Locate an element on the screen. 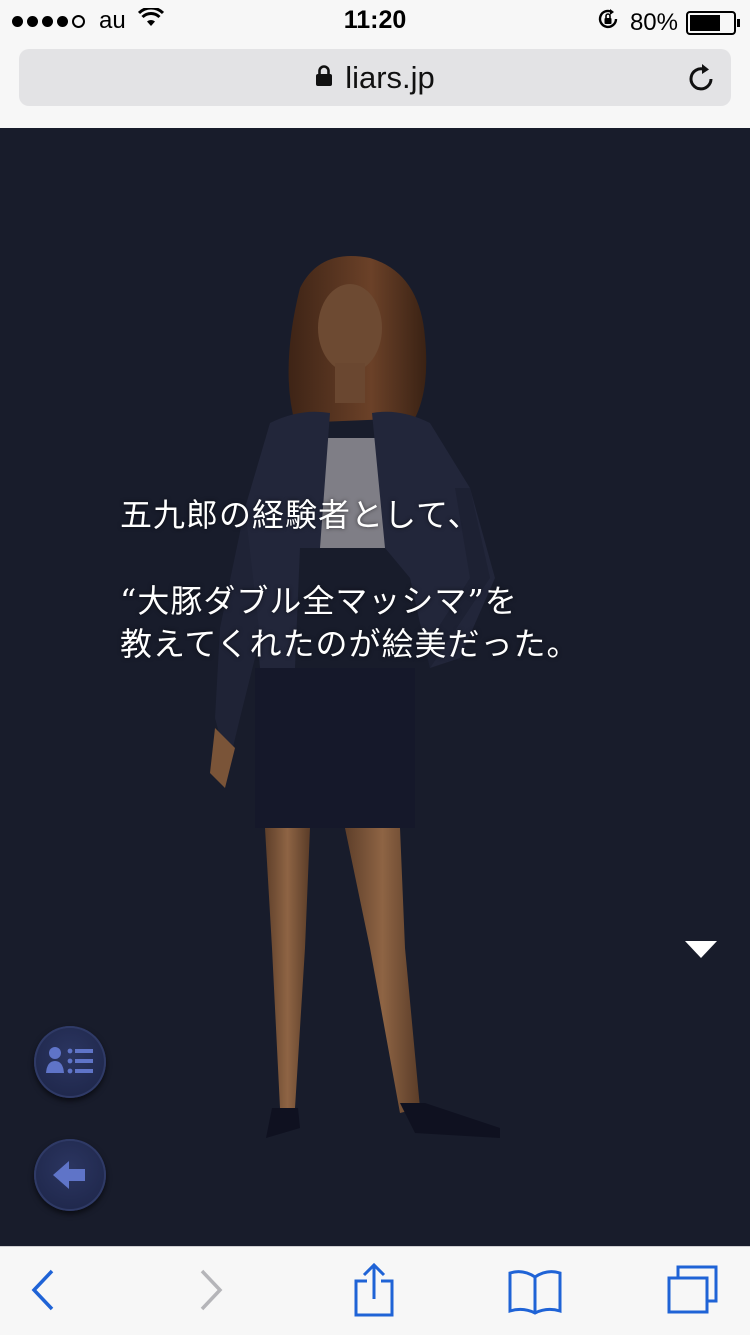 Image resolution: width=750 pixels, height=1335 pixels. next-triangle-icon is located at coordinates (701, 949).